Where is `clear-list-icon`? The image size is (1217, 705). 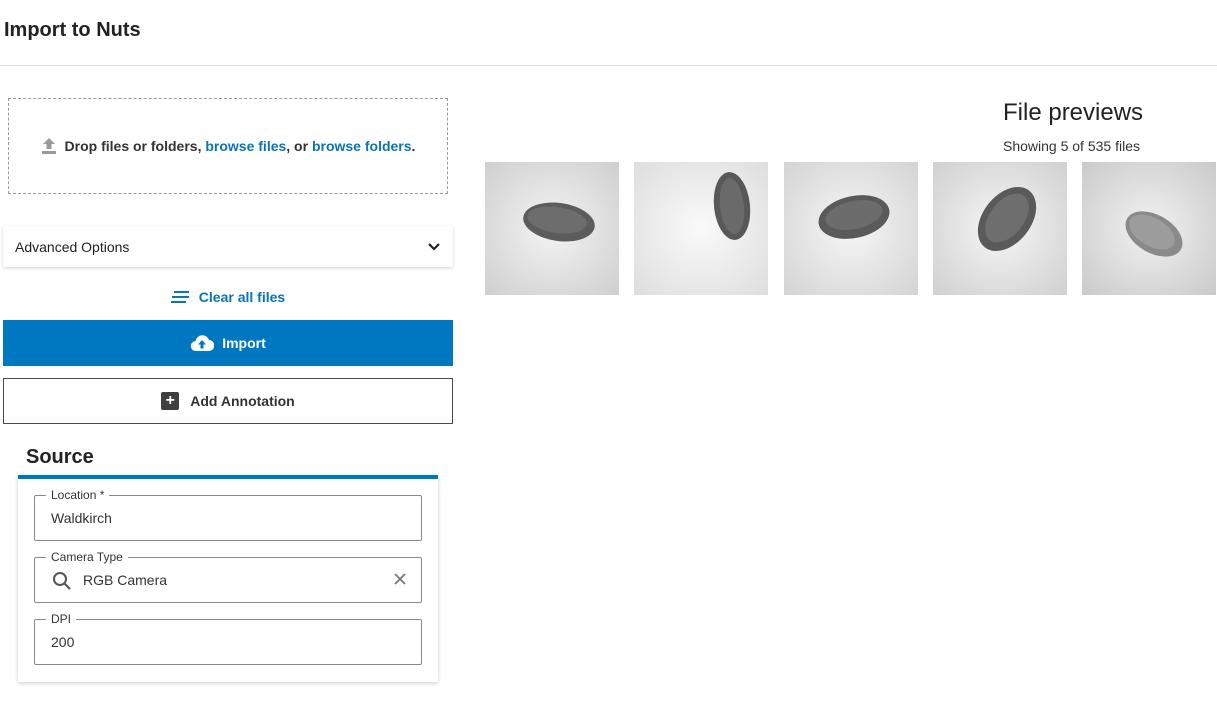
clear-list-icon is located at coordinates (179, 297).